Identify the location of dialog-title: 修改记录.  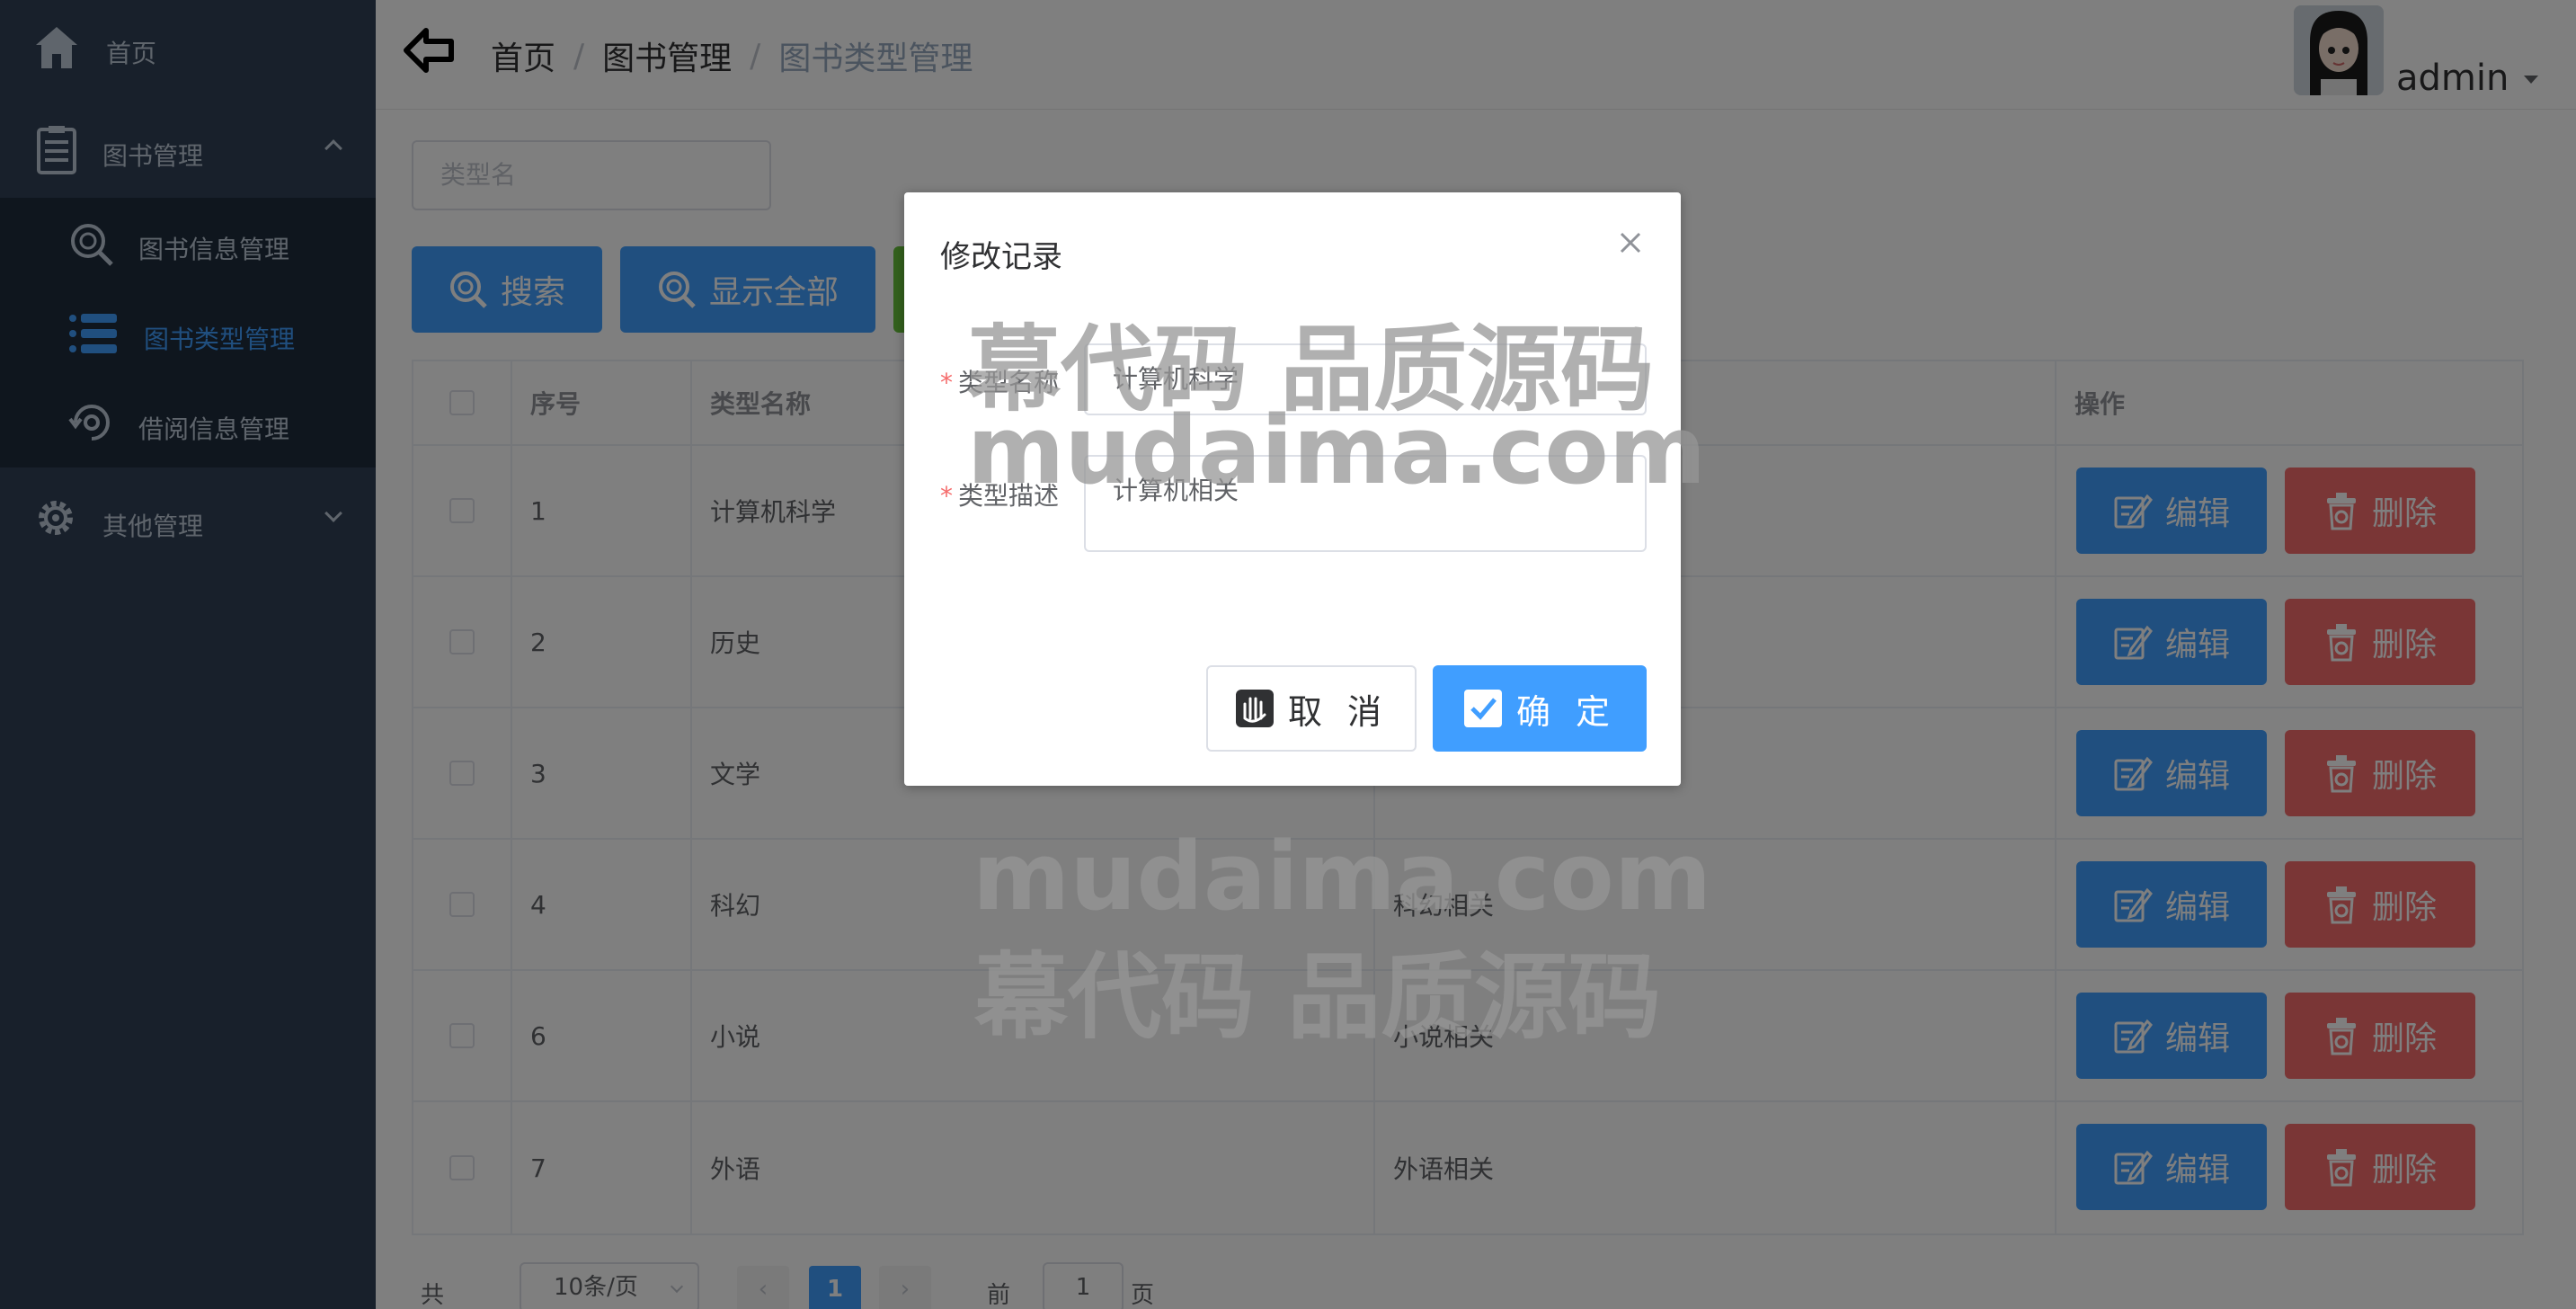
(1001, 257).